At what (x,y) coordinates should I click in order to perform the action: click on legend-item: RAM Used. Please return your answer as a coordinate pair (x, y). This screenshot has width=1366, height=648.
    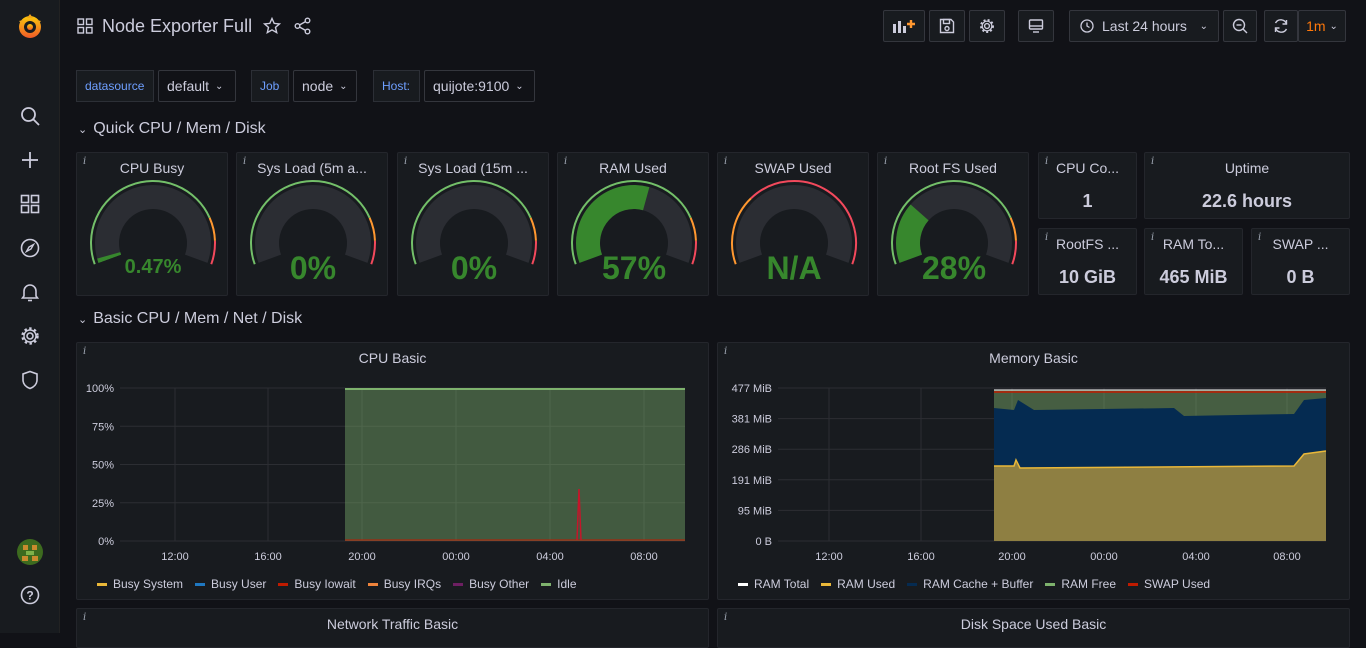
    Looking at the image, I should click on (858, 584).